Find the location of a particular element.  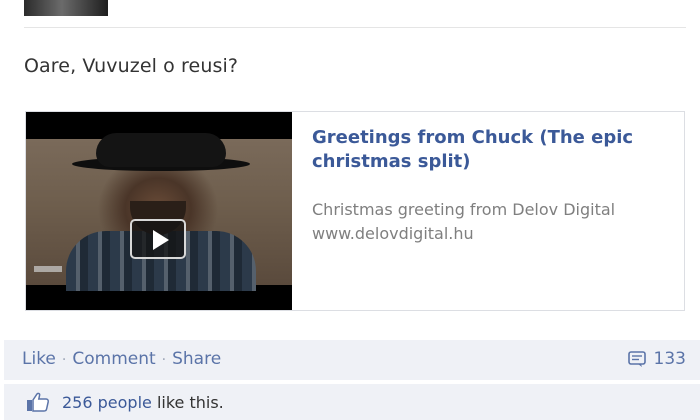

like-button: Like is located at coordinates (39, 359).